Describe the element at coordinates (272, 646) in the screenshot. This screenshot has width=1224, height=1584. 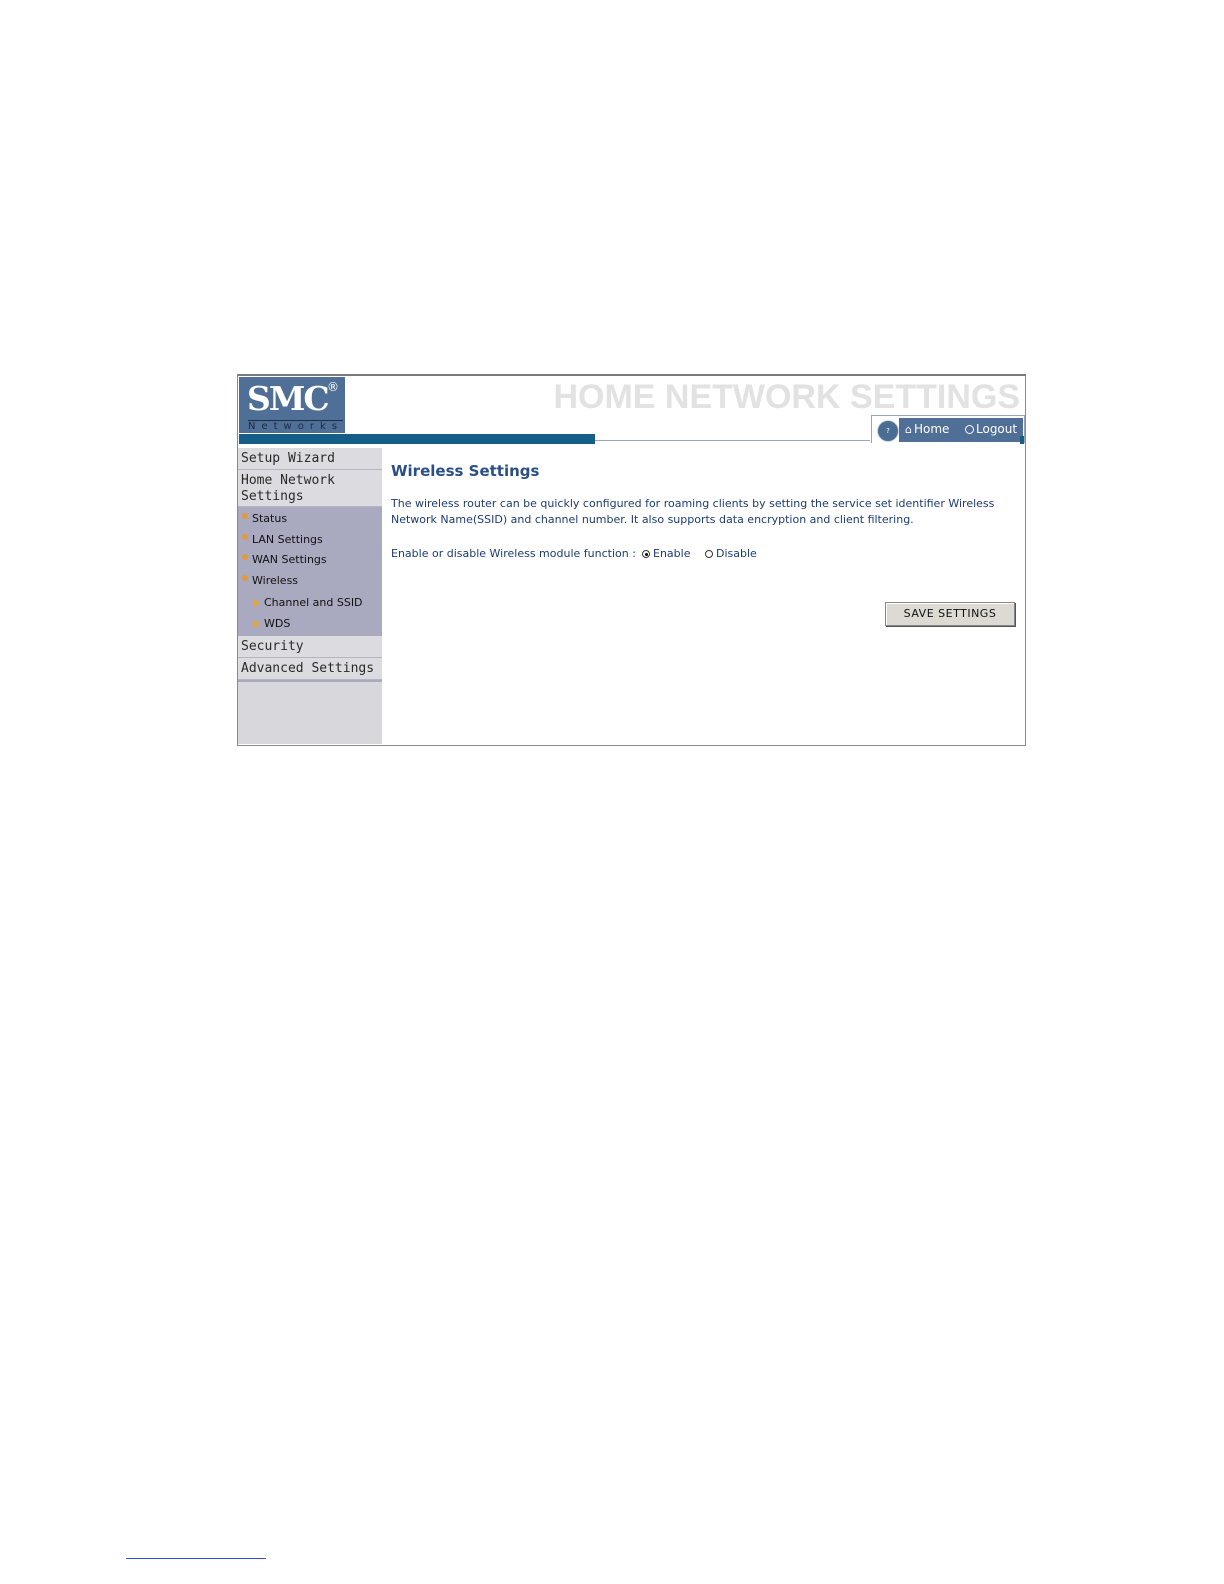
I see `sidebar-item-label: Security` at that location.